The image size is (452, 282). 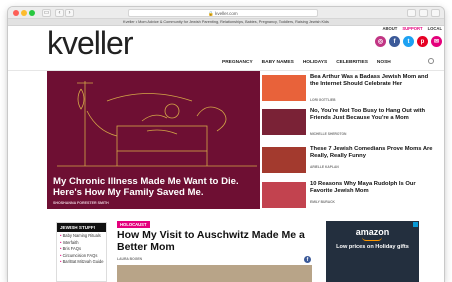 I want to click on url-text: kveller.com, so click(x=226, y=13).